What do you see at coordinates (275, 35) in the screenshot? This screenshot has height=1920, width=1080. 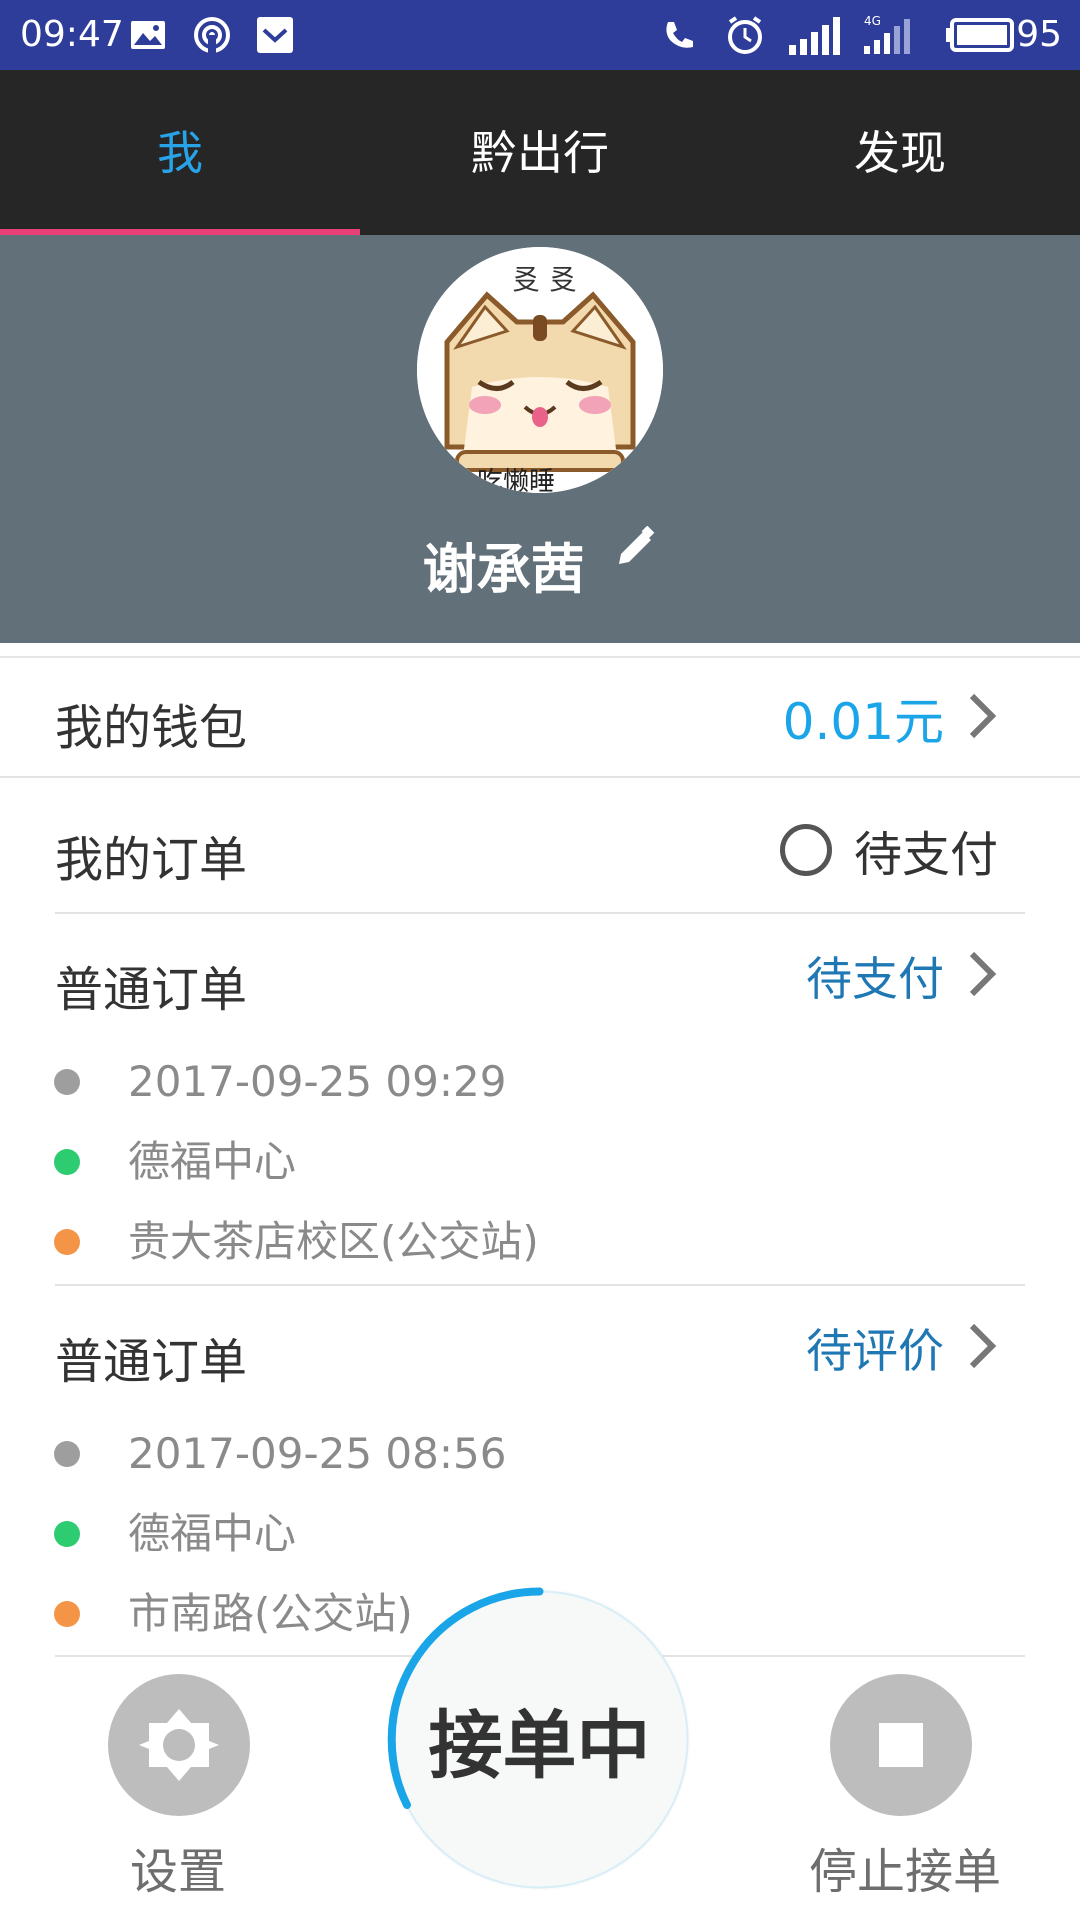 I see `mail-notification-icon` at bounding box center [275, 35].